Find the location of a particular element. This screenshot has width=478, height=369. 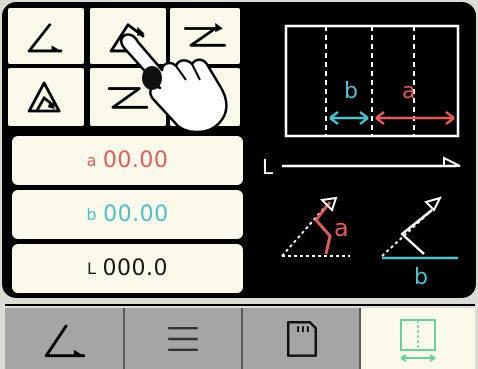

tab-angle is located at coordinates (65, 338).